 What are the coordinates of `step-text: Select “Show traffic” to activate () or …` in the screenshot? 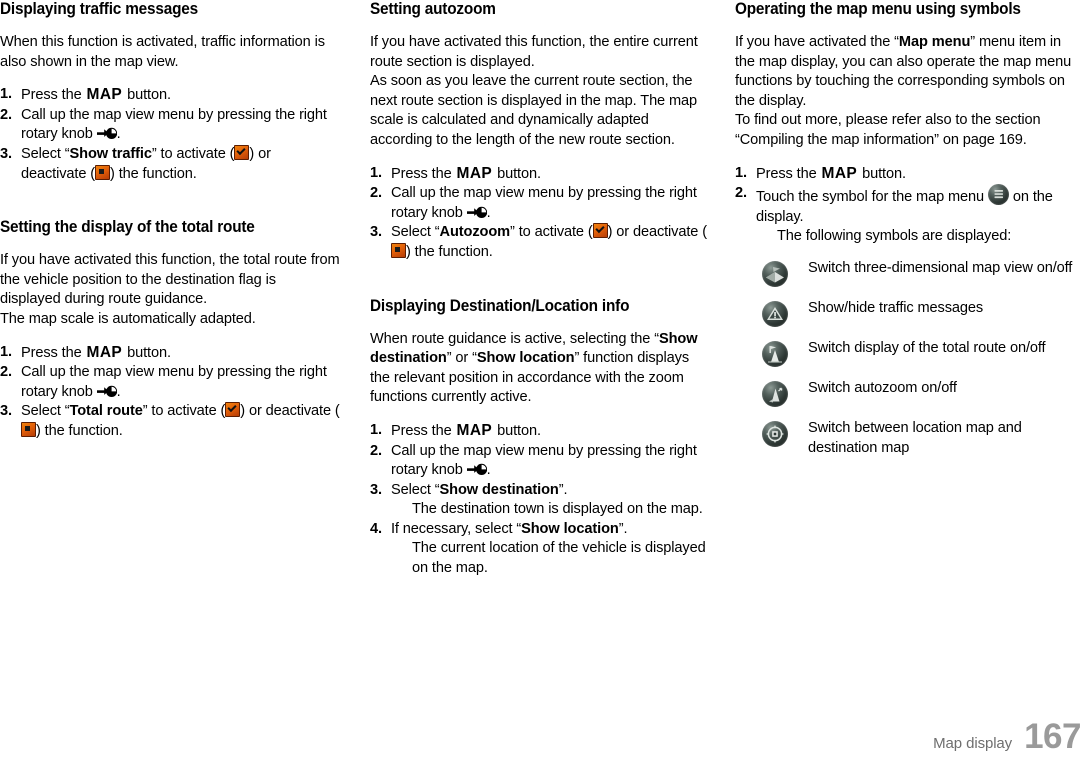 It's located at (180, 164).